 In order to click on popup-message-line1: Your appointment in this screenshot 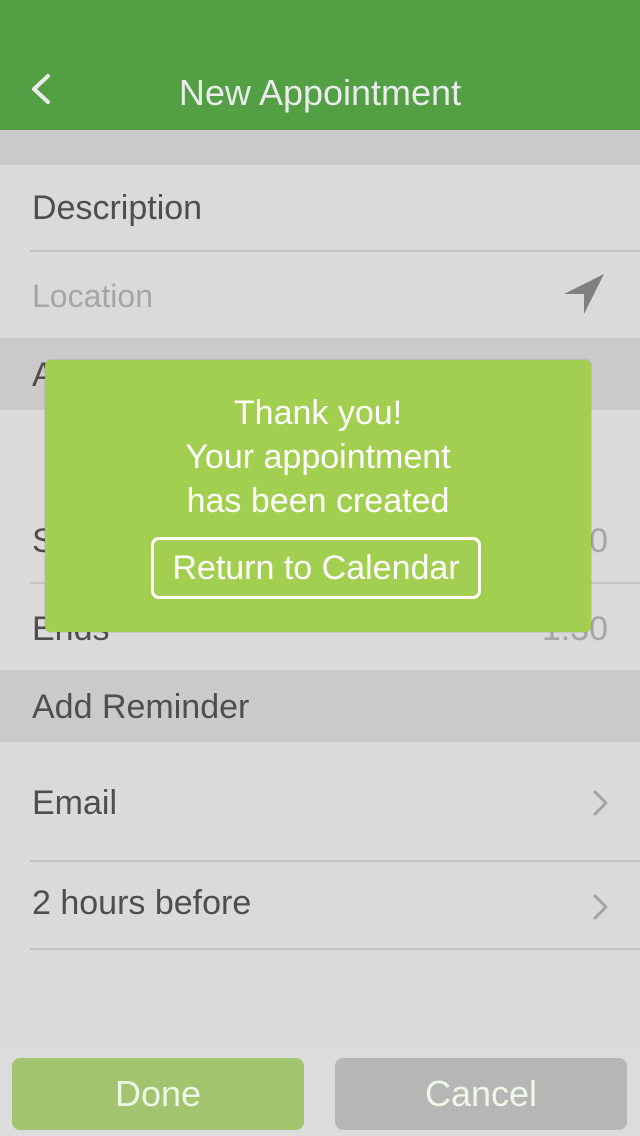, I will do `click(318, 457)`.